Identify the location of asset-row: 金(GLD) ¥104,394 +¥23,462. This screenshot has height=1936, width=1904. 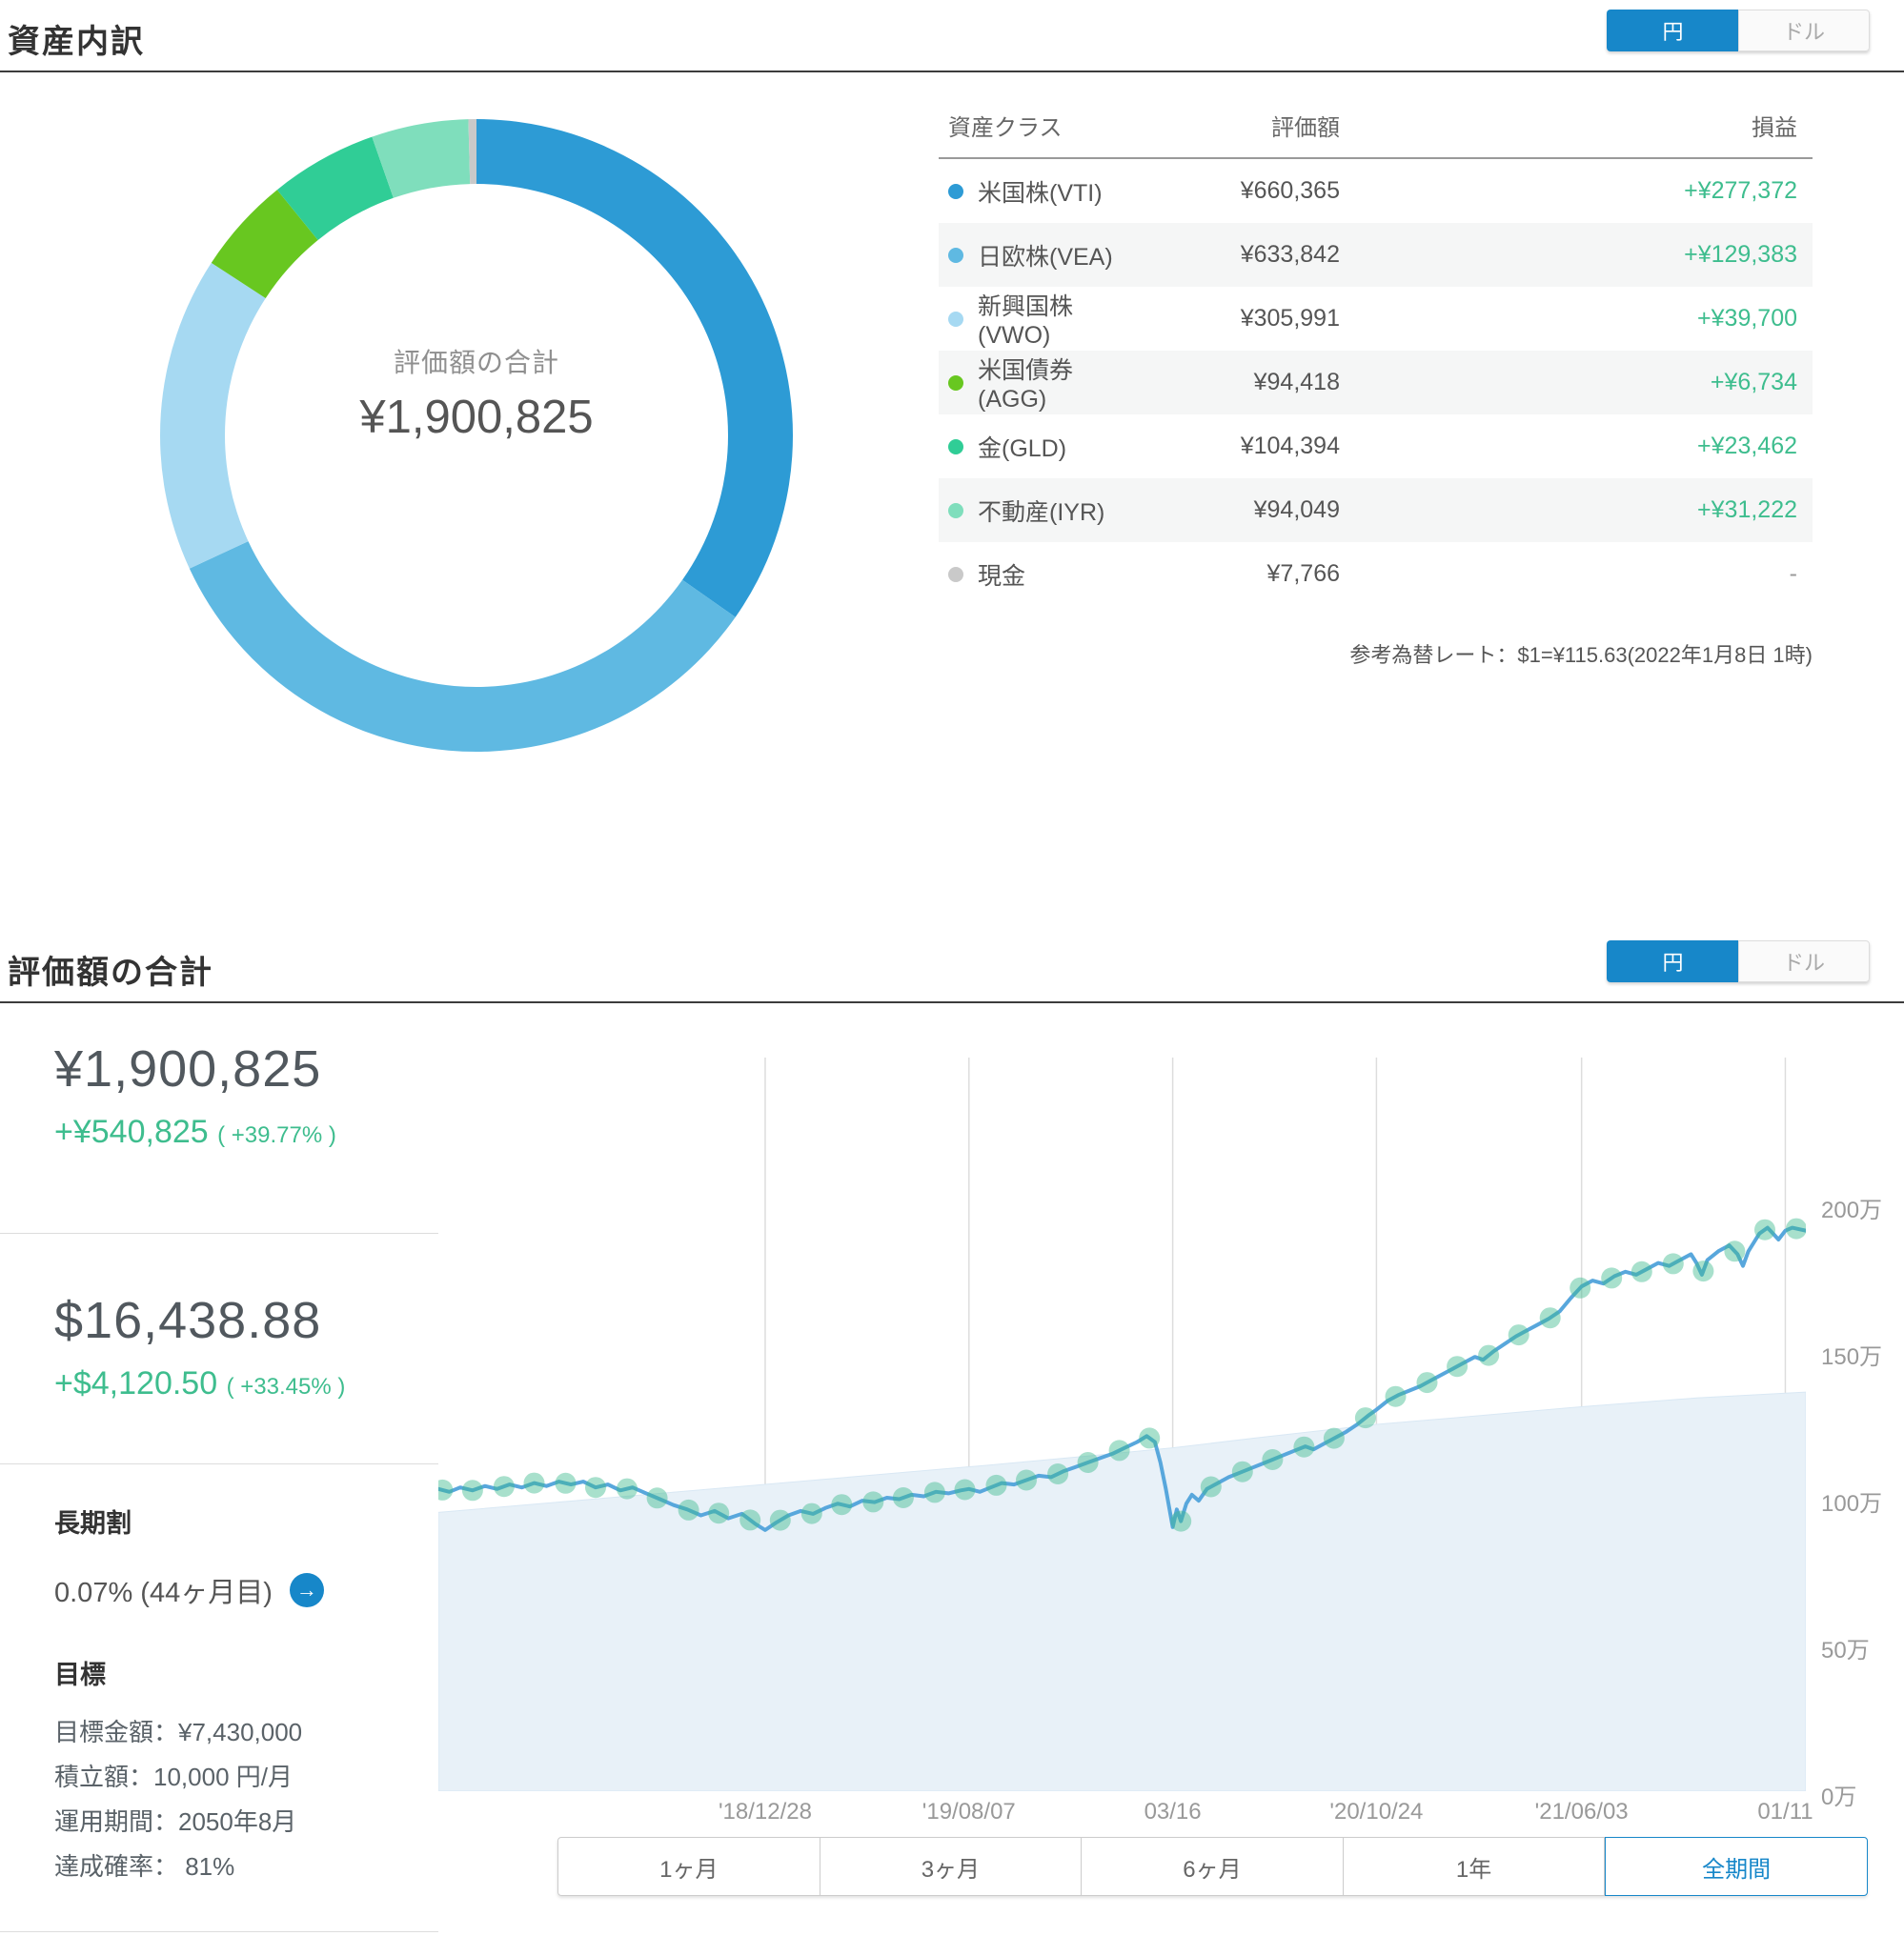
(1376, 446).